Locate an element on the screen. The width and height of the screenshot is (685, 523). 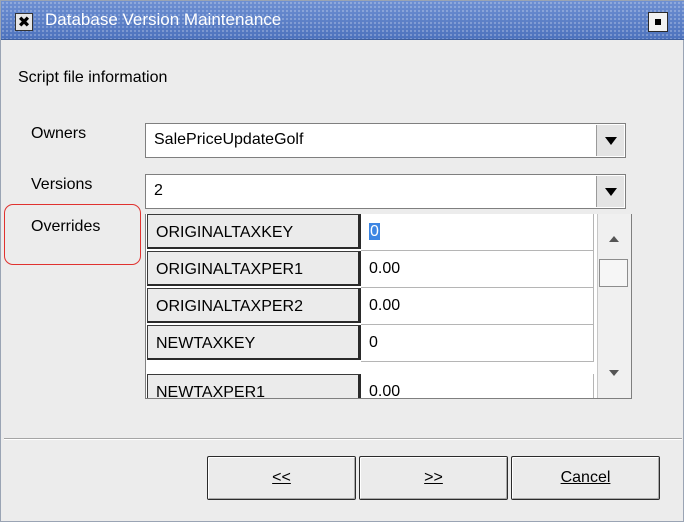
owners-label: Owners is located at coordinates (59, 133).